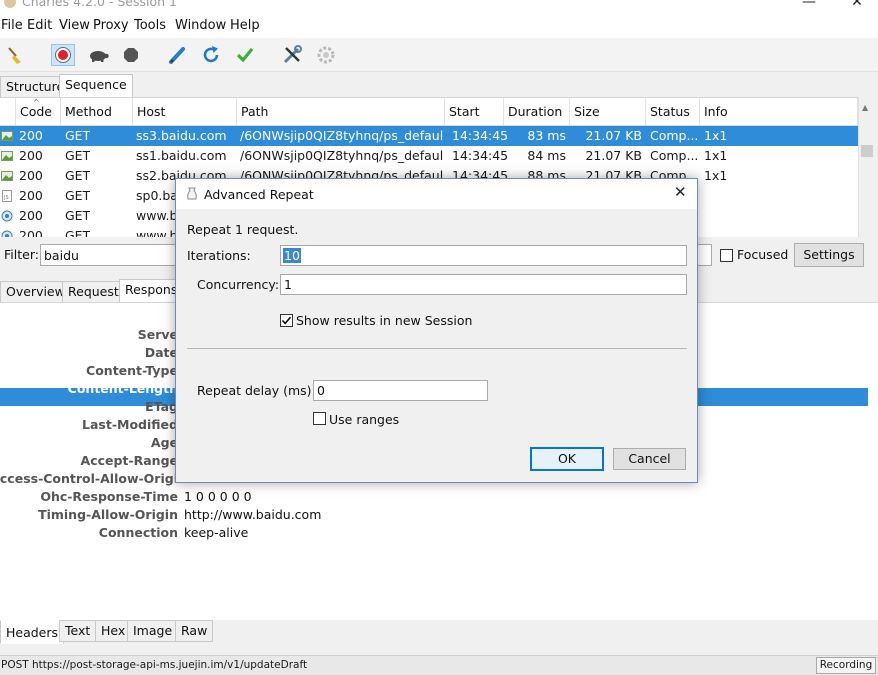 This screenshot has width=878, height=675. Describe the element at coordinates (161, 352) in the screenshot. I see `header-key: Date` at that location.